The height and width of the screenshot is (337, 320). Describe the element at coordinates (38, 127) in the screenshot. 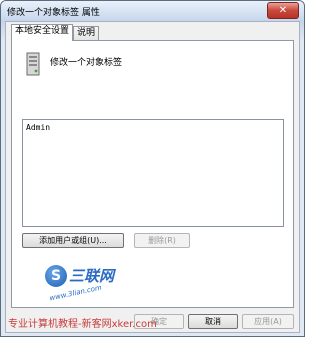

I see `list-item: Admin` at that location.